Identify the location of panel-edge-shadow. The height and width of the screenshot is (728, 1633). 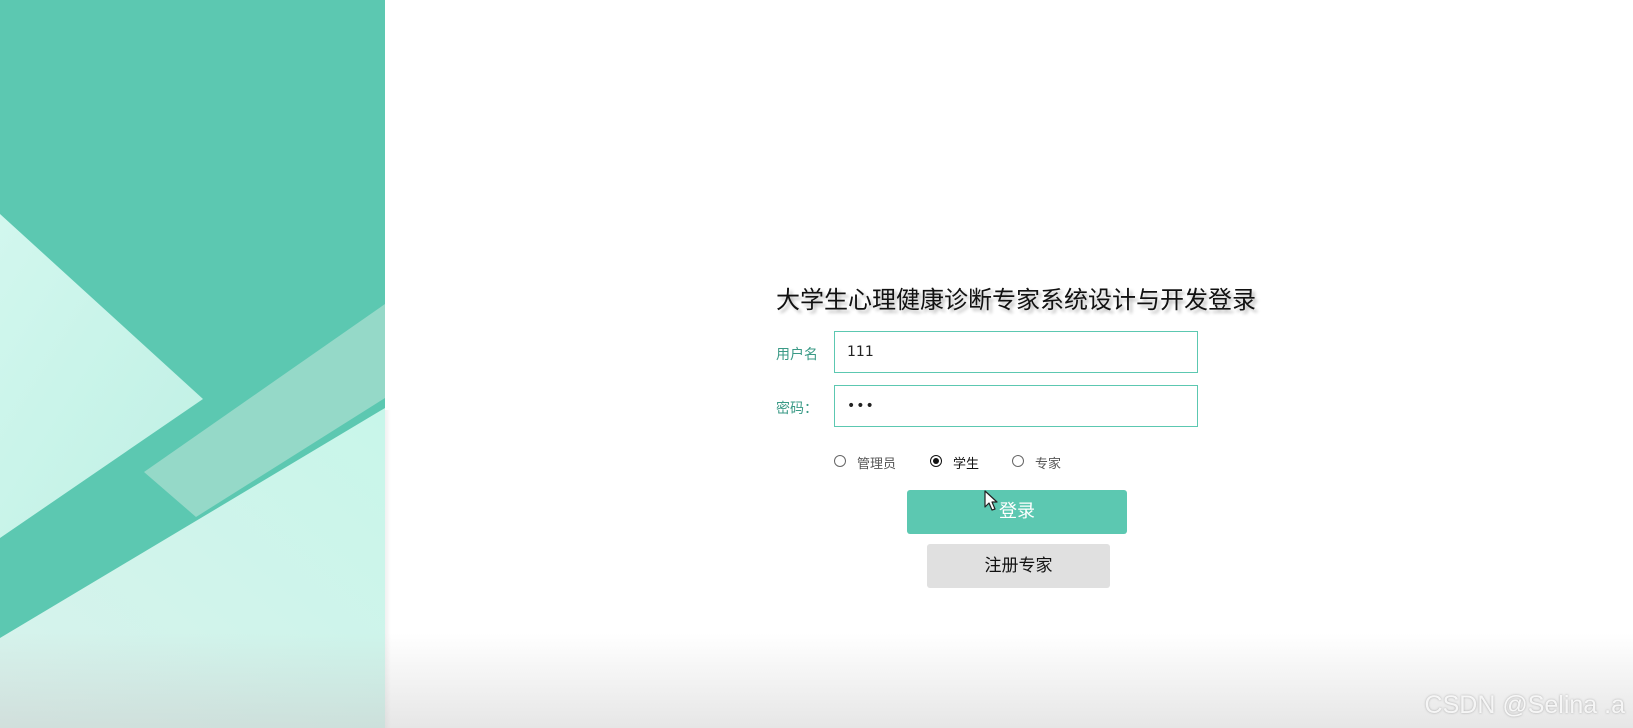
(388, 569).